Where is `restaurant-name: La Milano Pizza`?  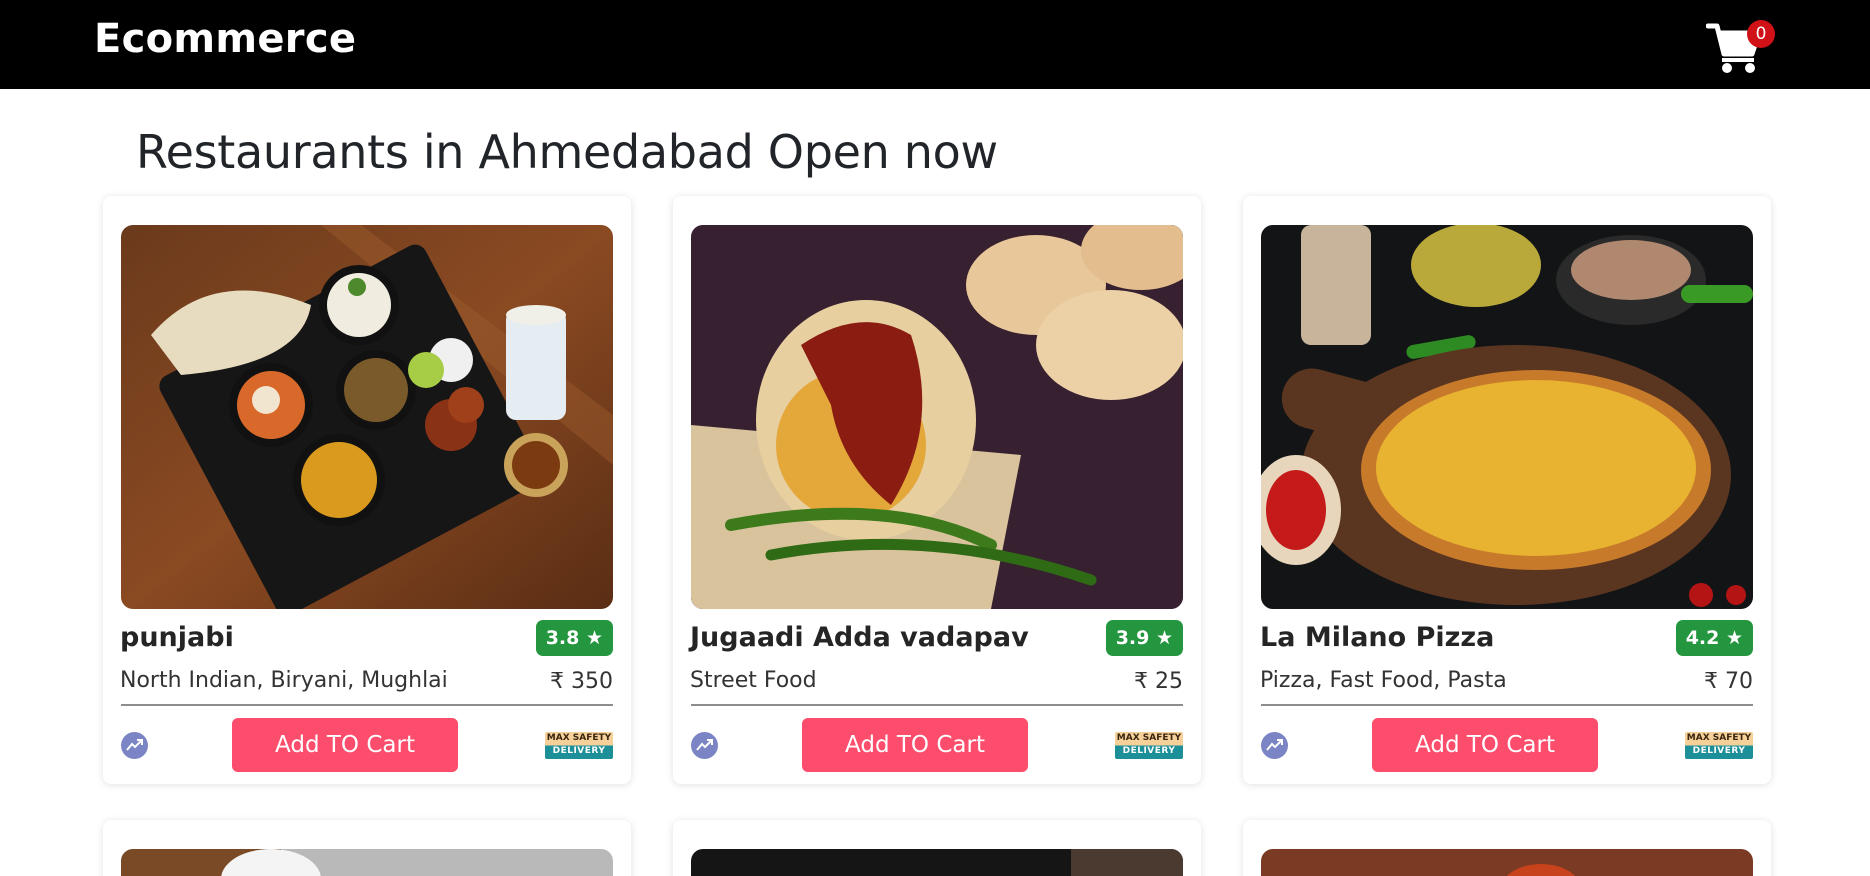 restaurant-name: La Milano Pizza is located at coordinates (1377, 637).